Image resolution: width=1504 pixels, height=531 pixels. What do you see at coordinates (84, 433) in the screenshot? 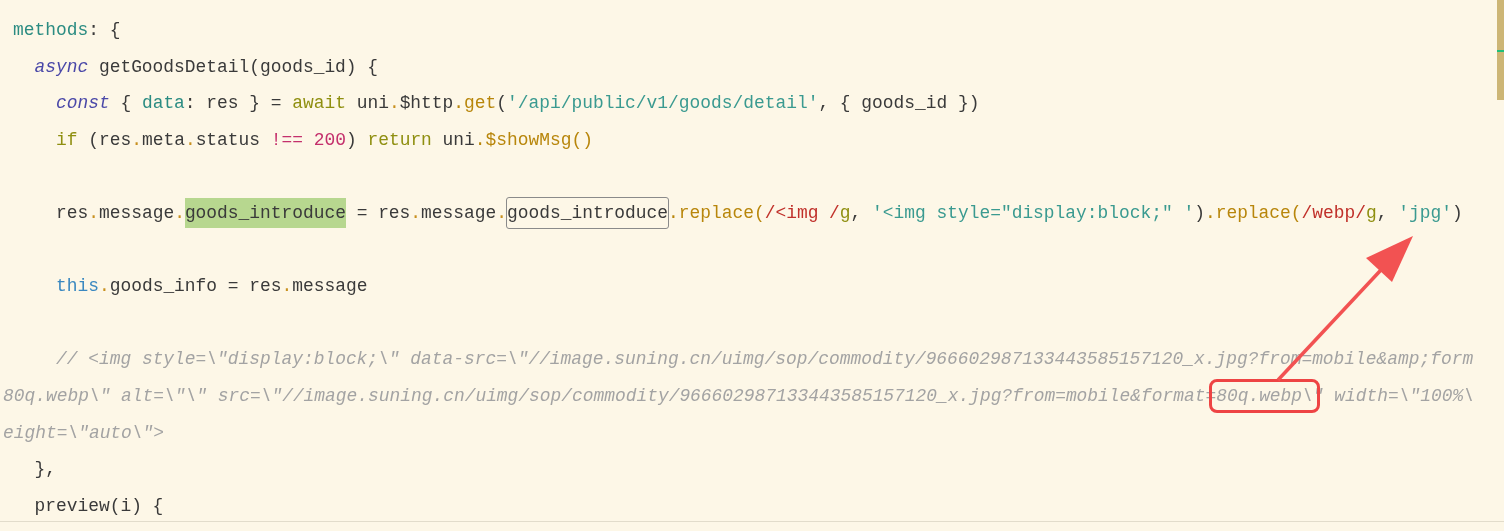
I see `code-comment: eight=\"auto\">` at bounding box center [84, 433].